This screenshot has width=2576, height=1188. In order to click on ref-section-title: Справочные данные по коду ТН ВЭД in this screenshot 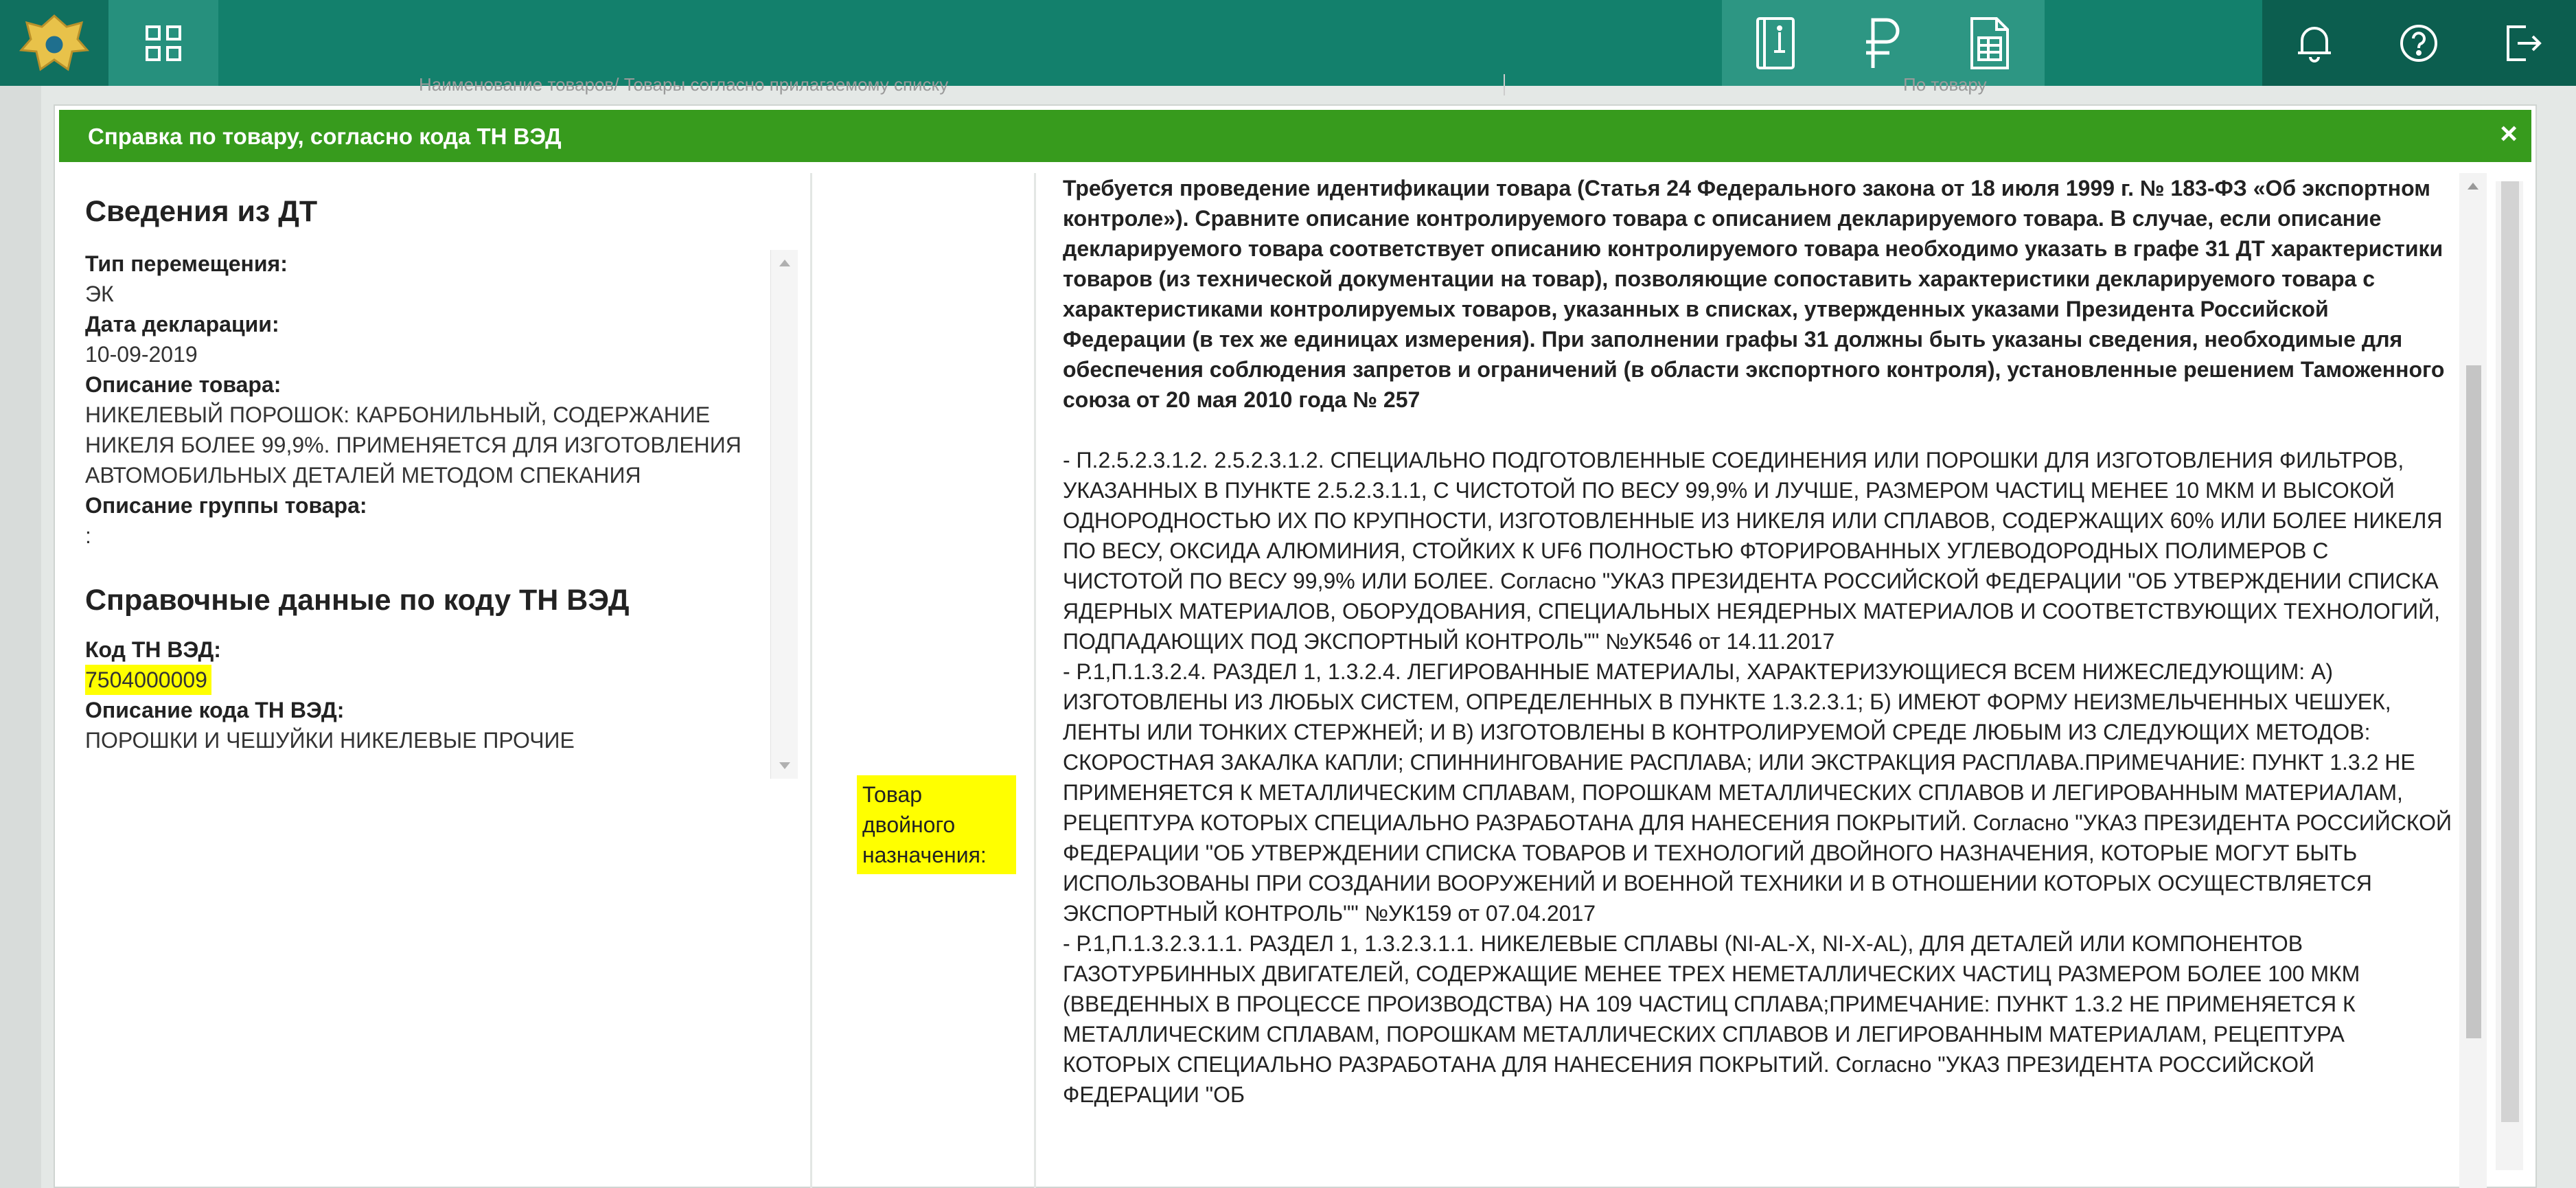, I will do `click(358, 600)`.